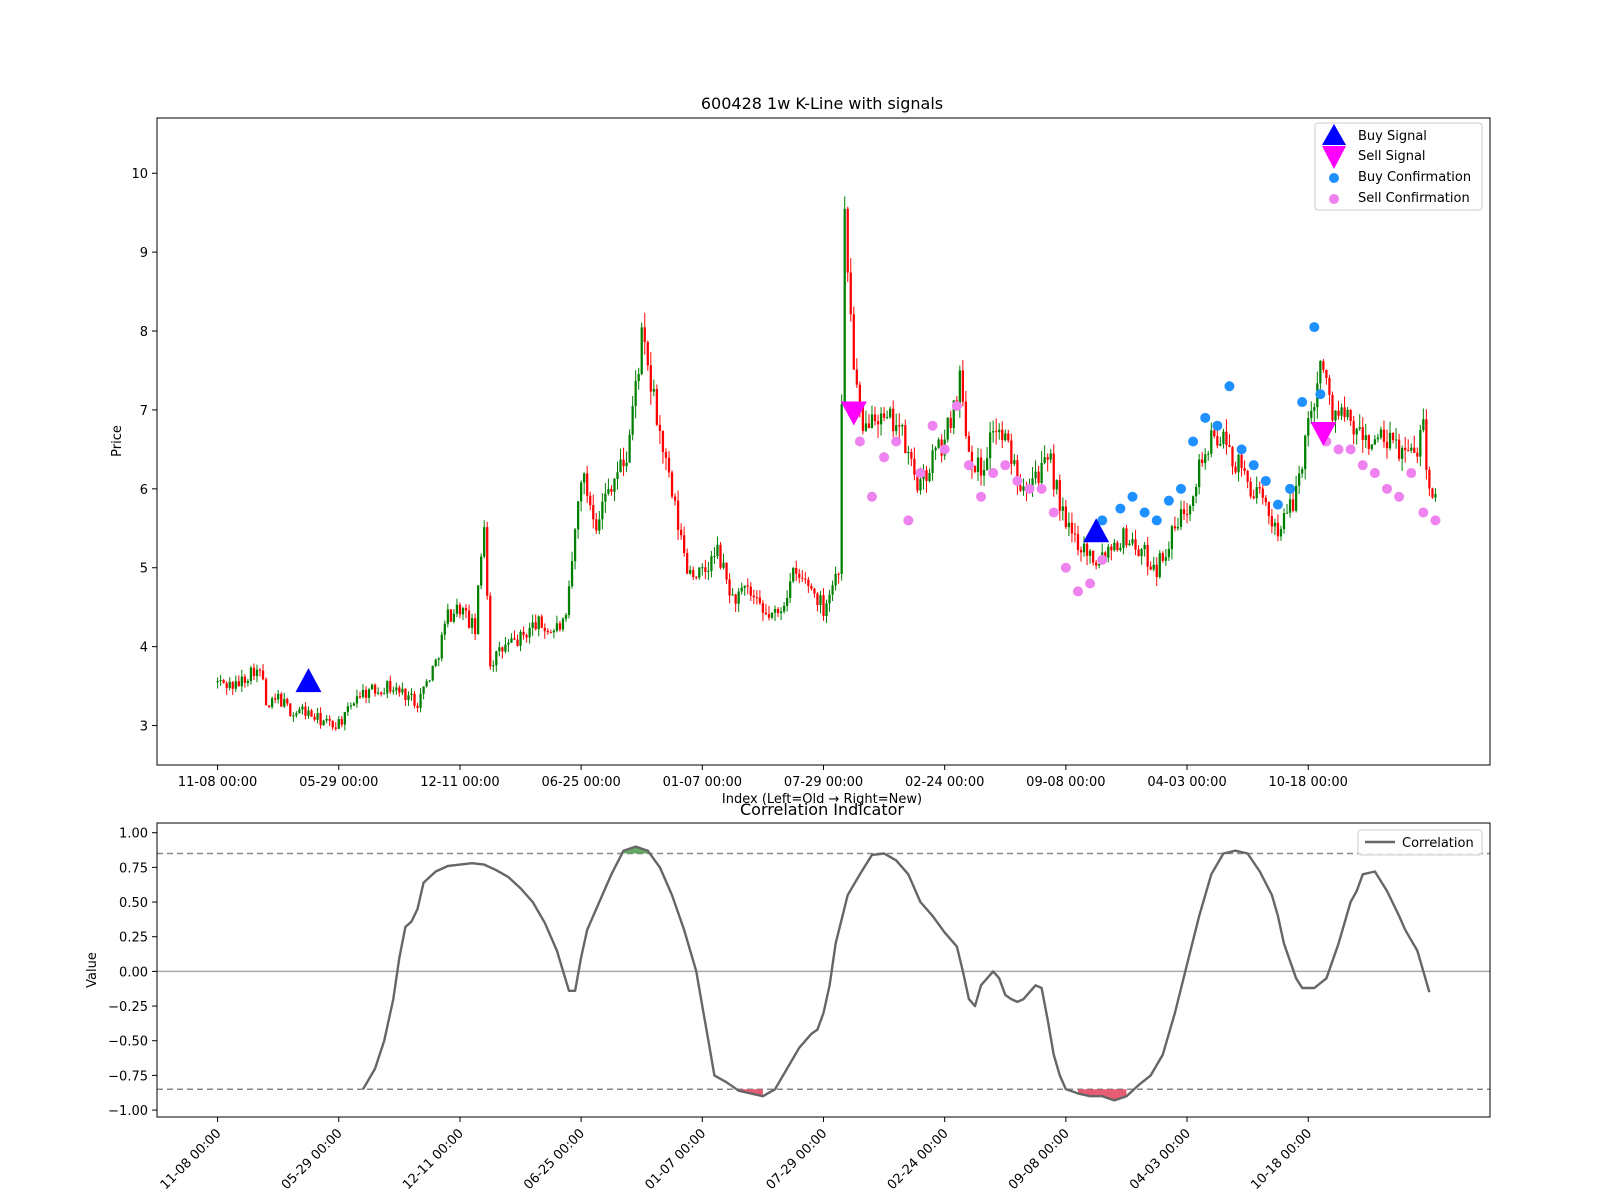  What do you see at coordinates (944, 782) in the screenshot?
I see `x-tick-label: 02-24 00:00` at bounding box center [944, 782].